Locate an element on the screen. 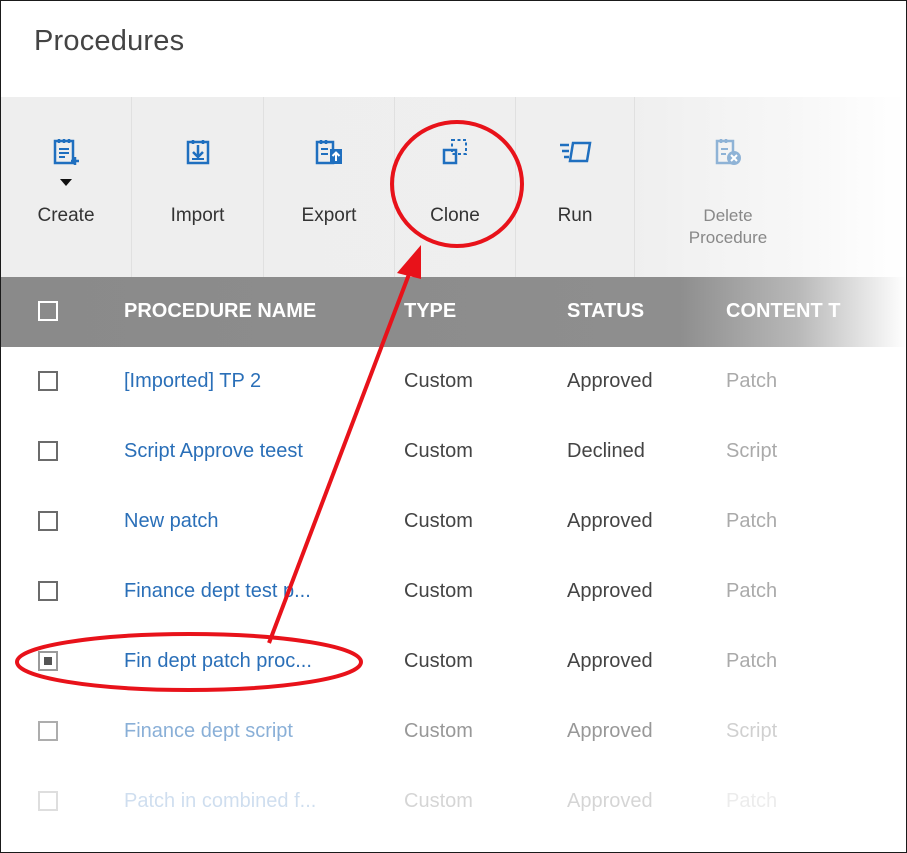 The image size is (907, 853). delete-procedure-button: Delete Procedure is located at coordinates (728, 187).